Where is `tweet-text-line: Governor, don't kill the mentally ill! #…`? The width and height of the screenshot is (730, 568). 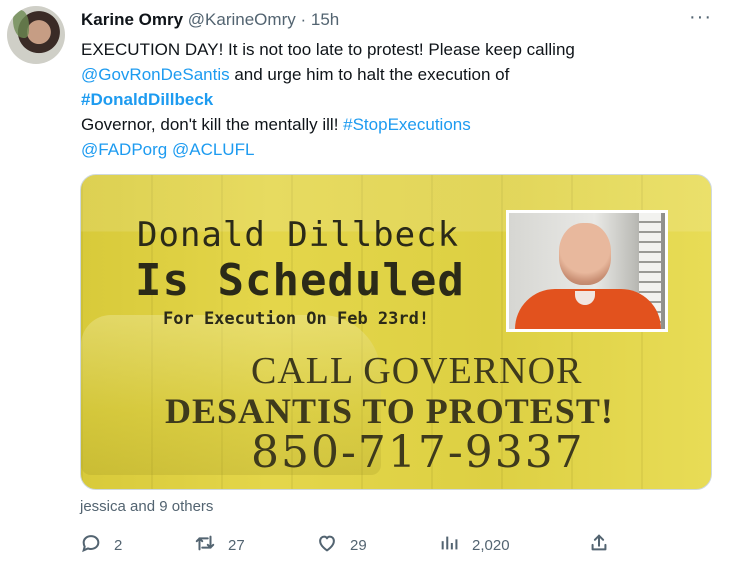 tweet-text-line: Governor, don't kill the mentally ill! #… is located at coordinates (396, 124).